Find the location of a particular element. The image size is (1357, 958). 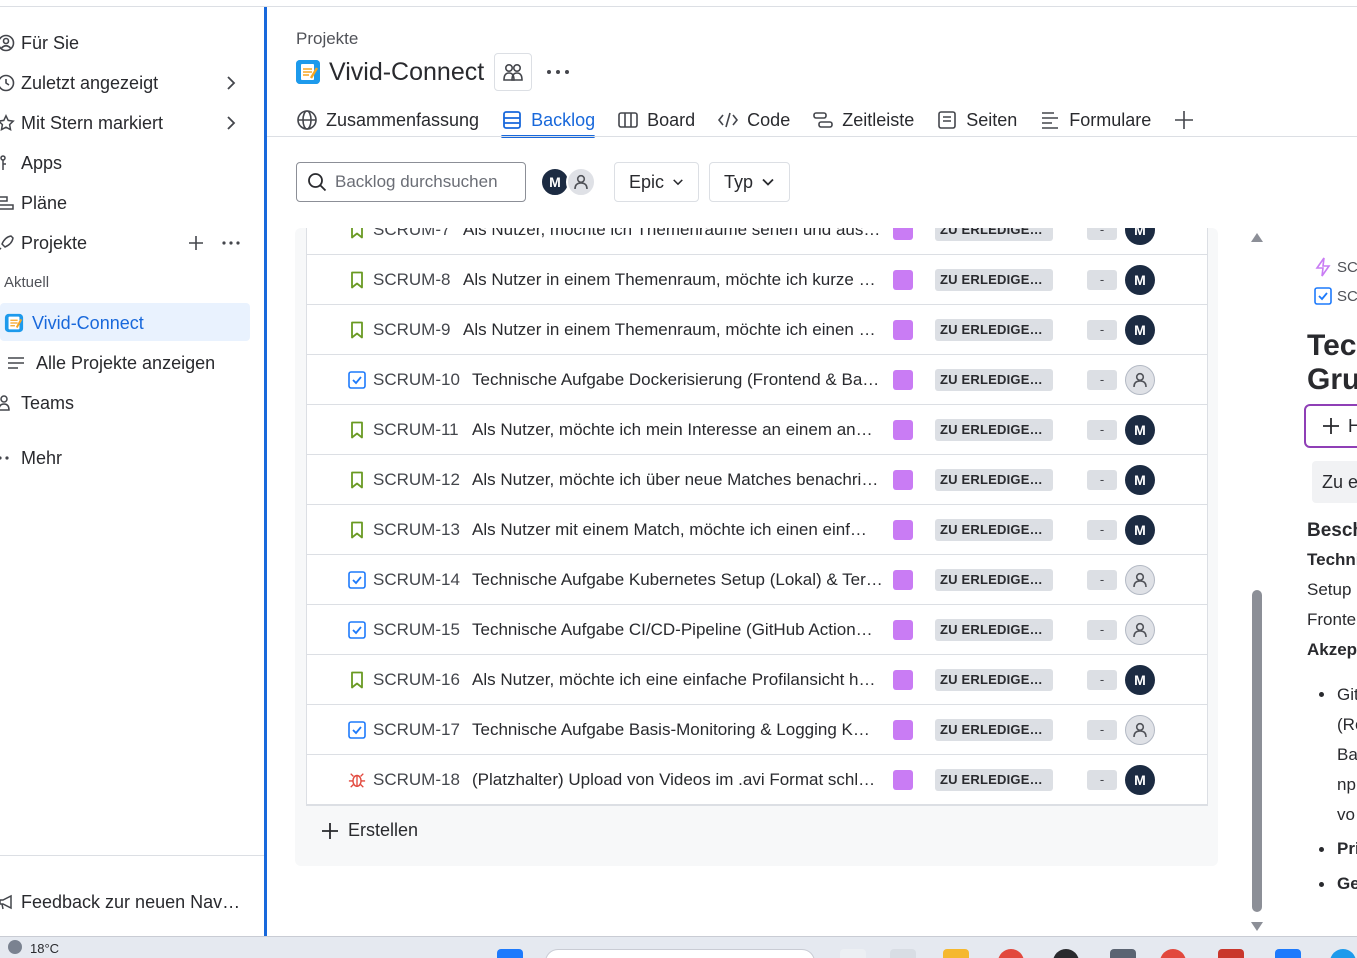

sidebar-item-vivid-connect: Vivid-Connect is located at coordinates (74, 323).